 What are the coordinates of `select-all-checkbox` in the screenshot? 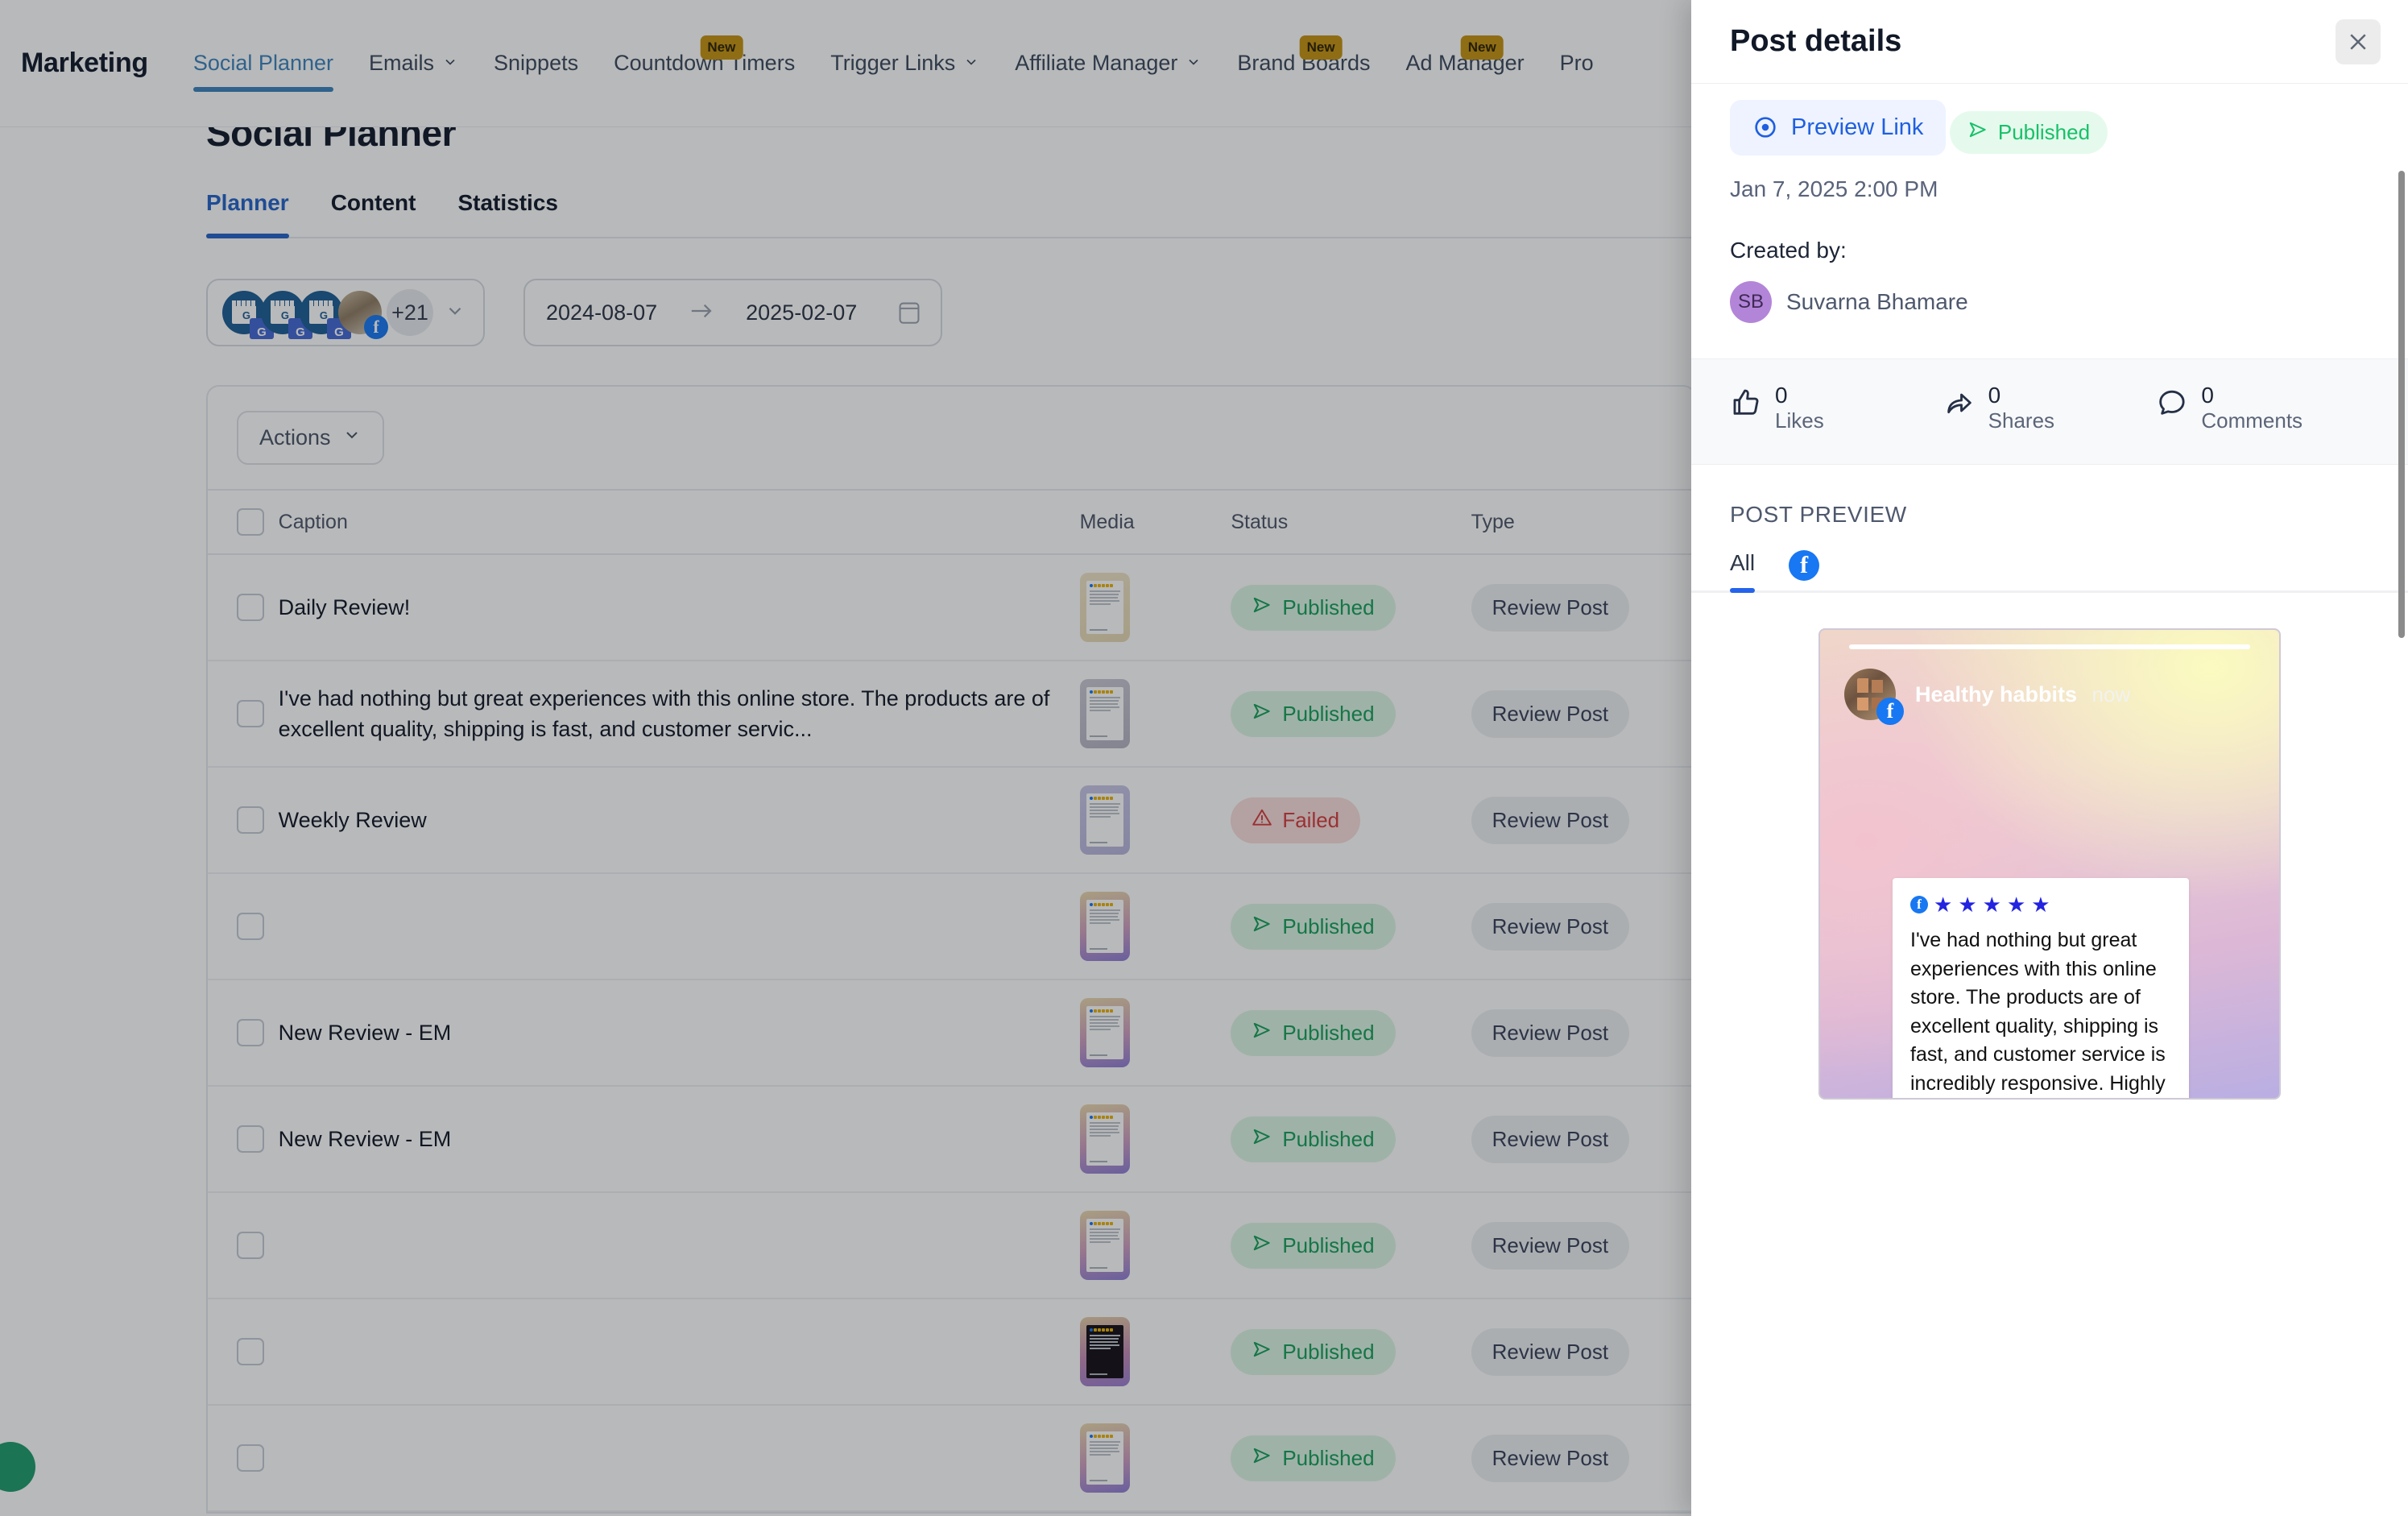 It's located at (243, 522).